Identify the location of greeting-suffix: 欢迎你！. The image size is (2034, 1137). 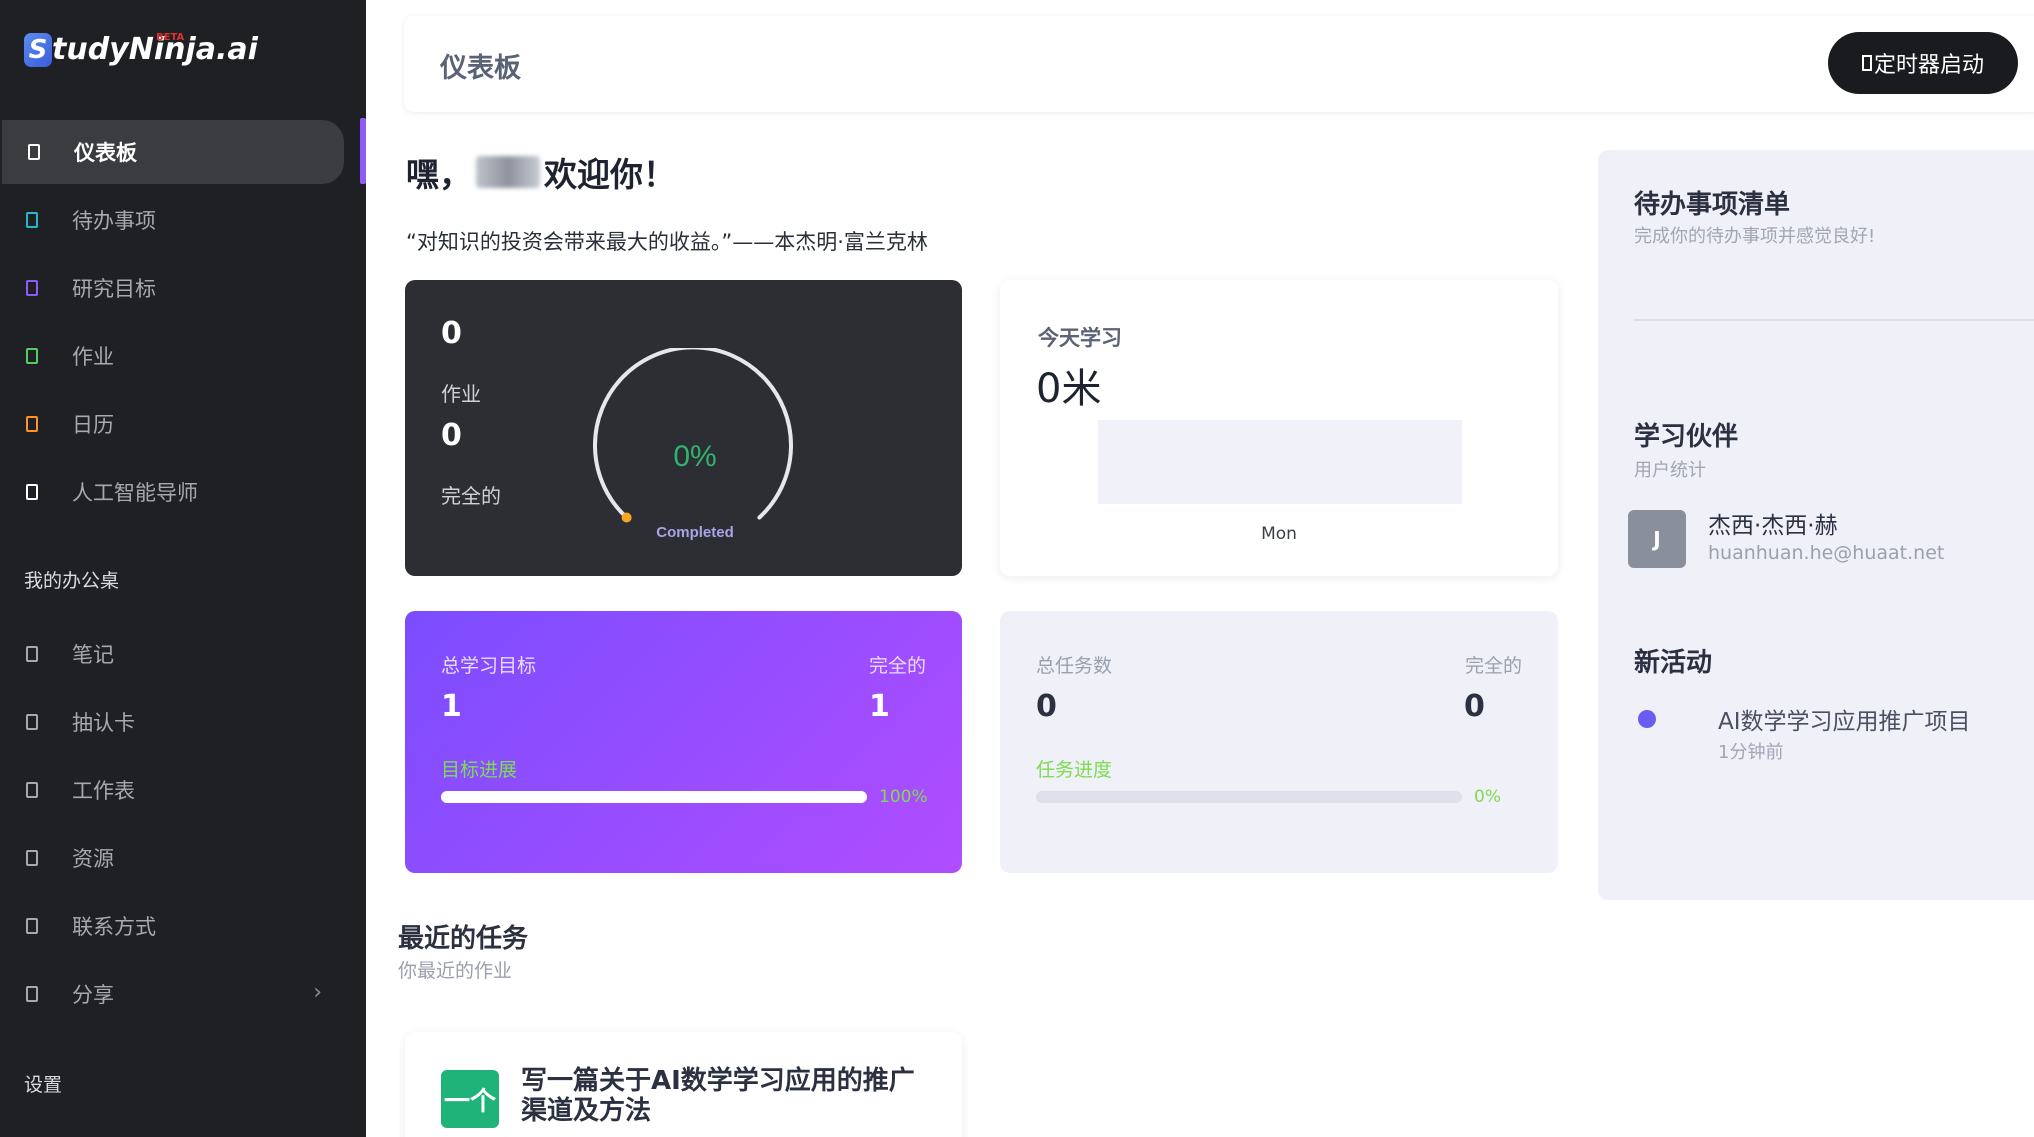
(610, 174).